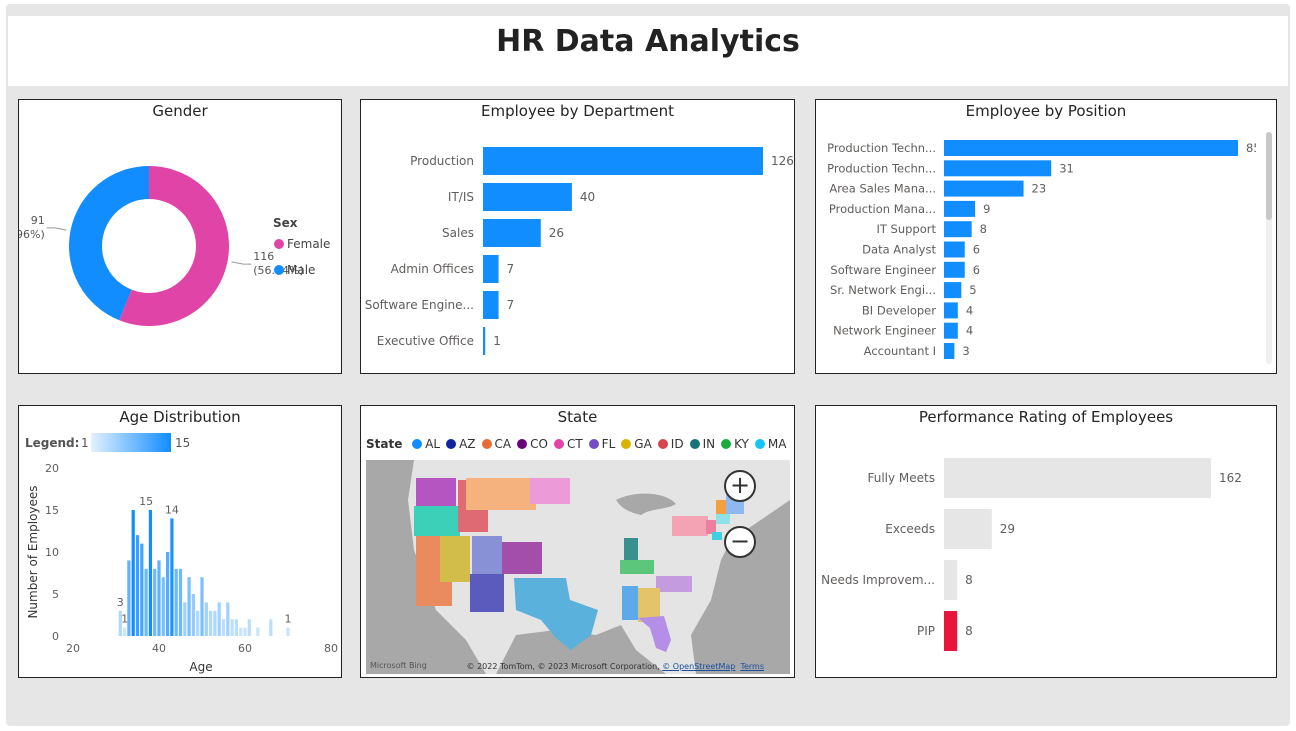 The image size is (1296, 731). I want to click on state-legend-item-ma: MA, so click(770, 444).